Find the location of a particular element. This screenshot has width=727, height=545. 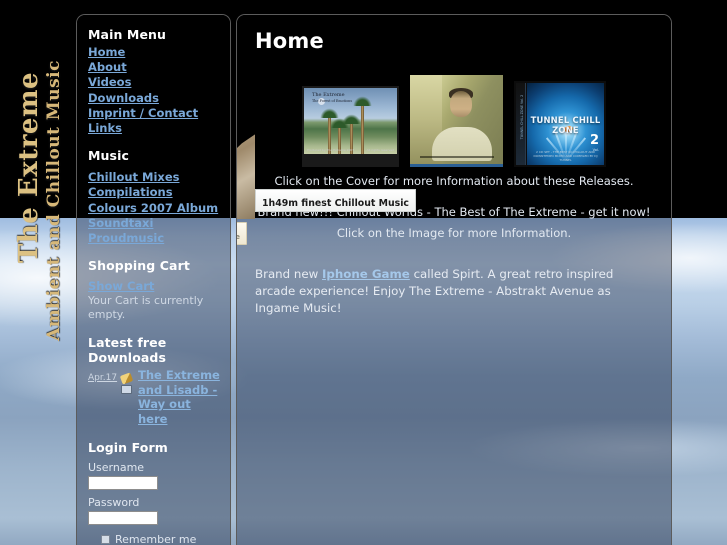

remember-me-label: Remember me is located at coordinates (156, 539).